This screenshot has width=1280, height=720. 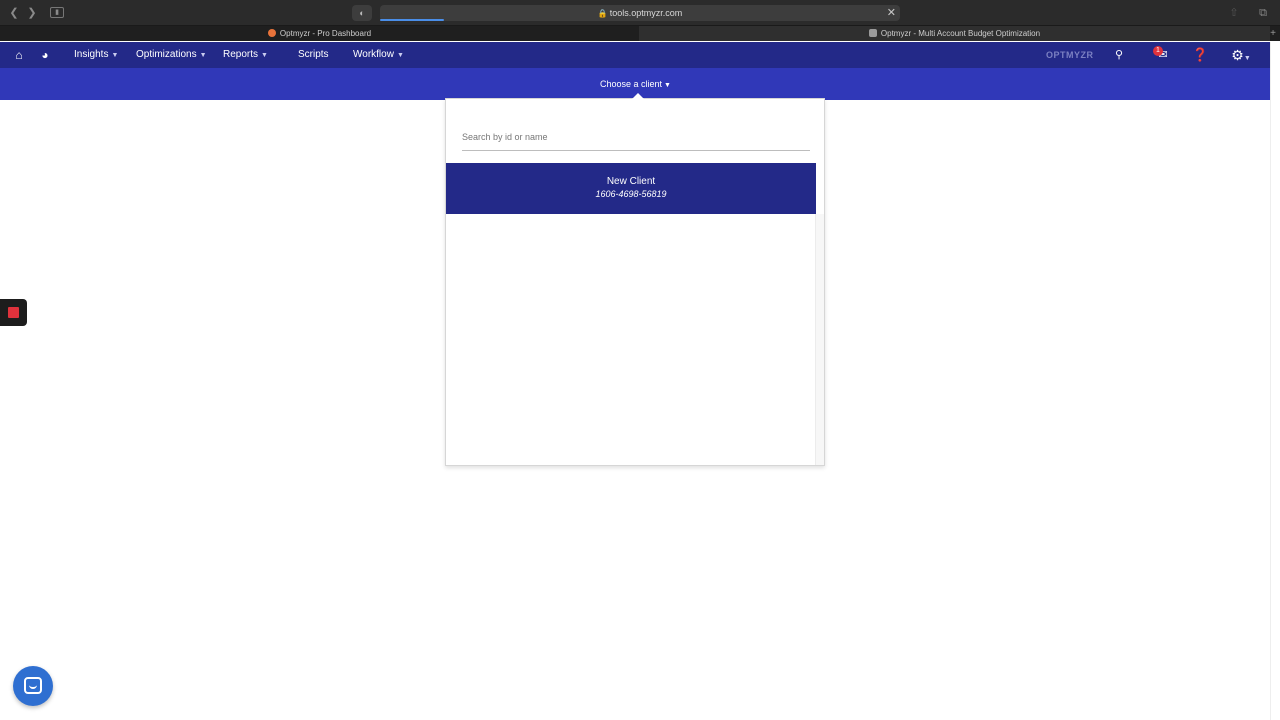 I want to click on forward-icon: ❯, so click(x=32, y=13).